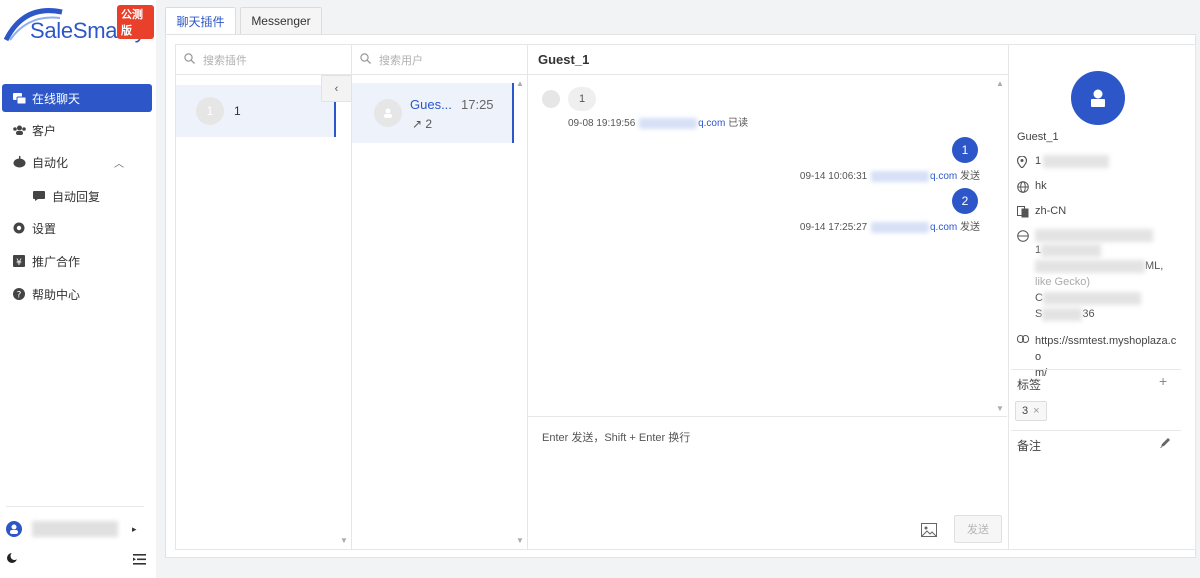  What do you see at coordinates (56, 294) in the screenshot?
I see `sidebar-item-label: 帮助中心` at bounding box center [56, 294].